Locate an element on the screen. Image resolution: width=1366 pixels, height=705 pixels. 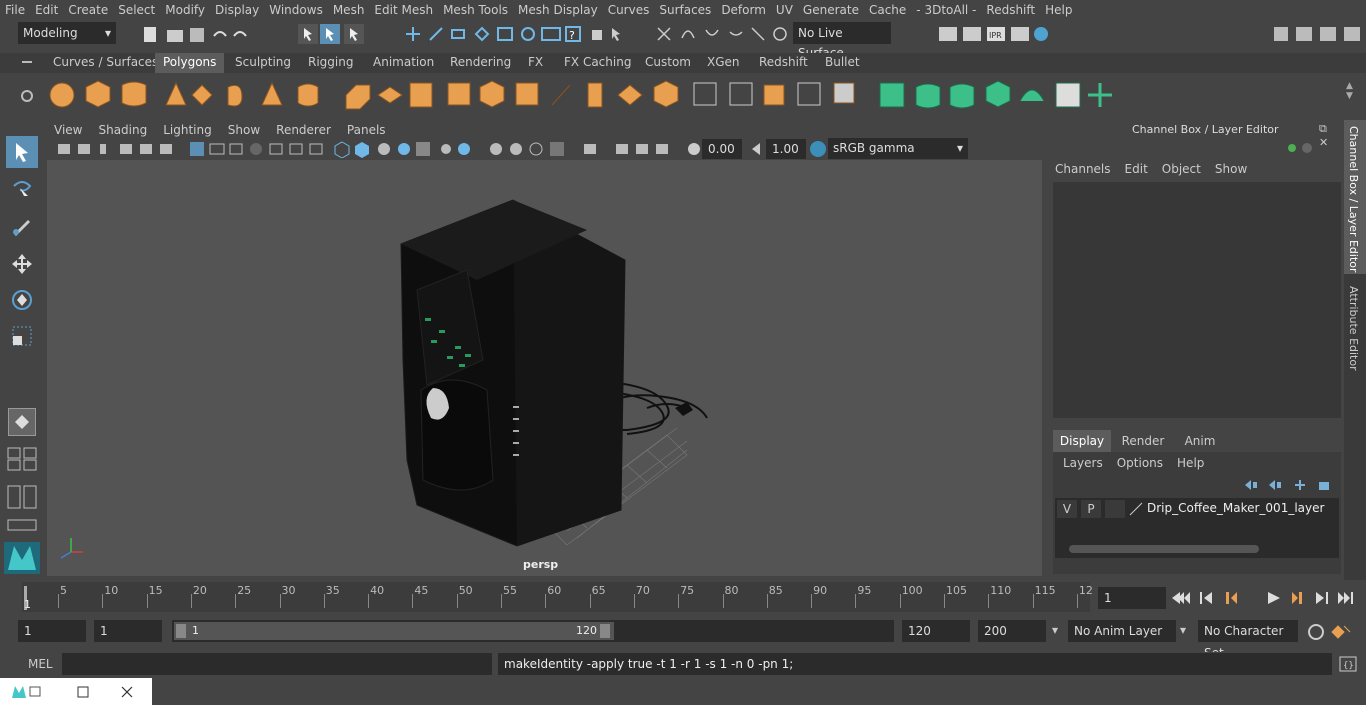
select-tool-icon is located at coordinates (22, 152).